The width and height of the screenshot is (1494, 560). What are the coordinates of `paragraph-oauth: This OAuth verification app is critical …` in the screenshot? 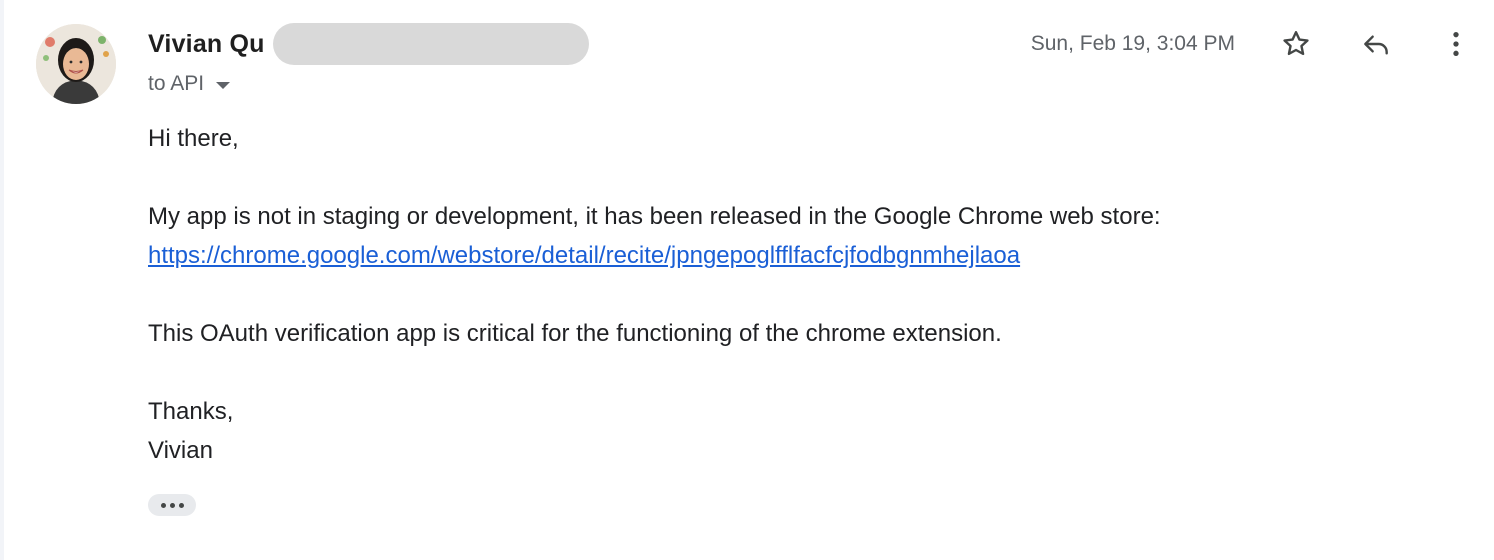 It's located at (575, 333).